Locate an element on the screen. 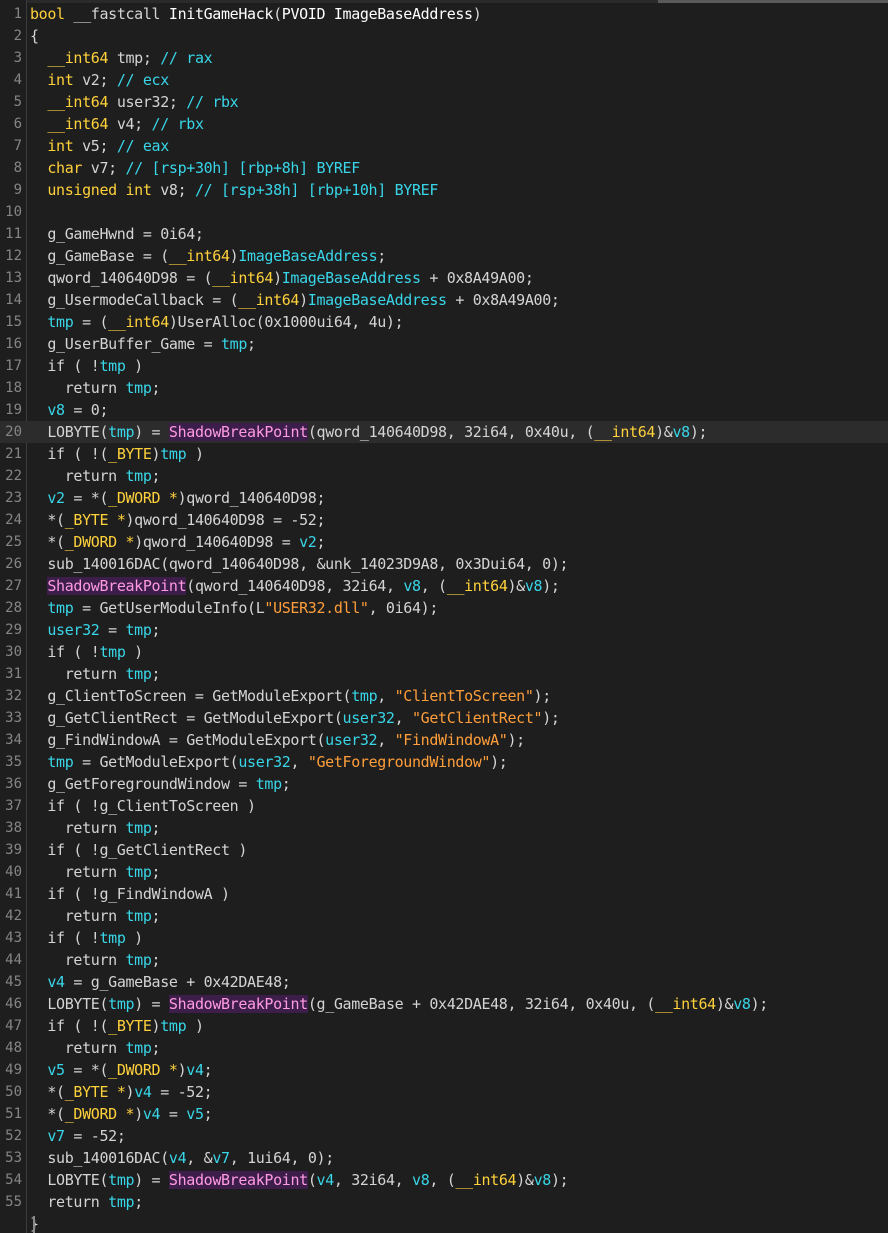 The width and height of the screenshot is (888, 1233). code-line: 5 __int64 user32; // rbx is located at coordinates (444, 102).